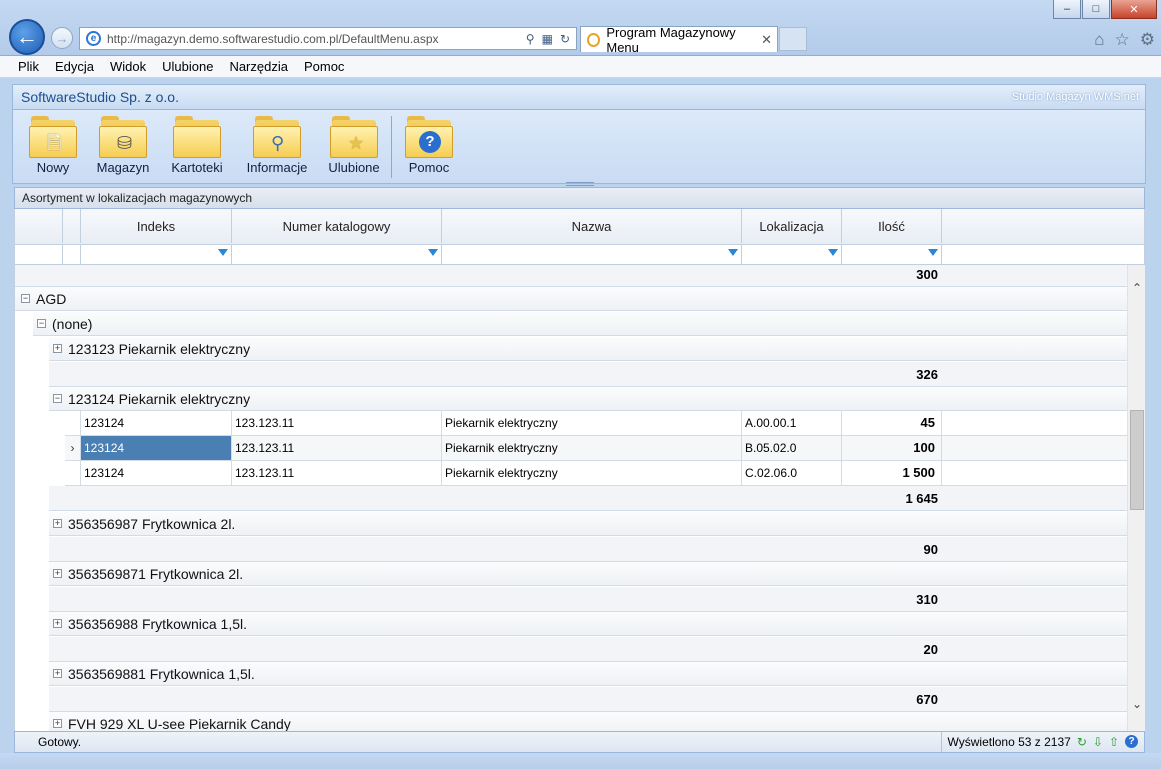 The width and height of the screenshot is (1161, 769). Describe the element at coordinates (1122, 40) in the screenshot. I see `favorites-star-icon: ☆` at that location.